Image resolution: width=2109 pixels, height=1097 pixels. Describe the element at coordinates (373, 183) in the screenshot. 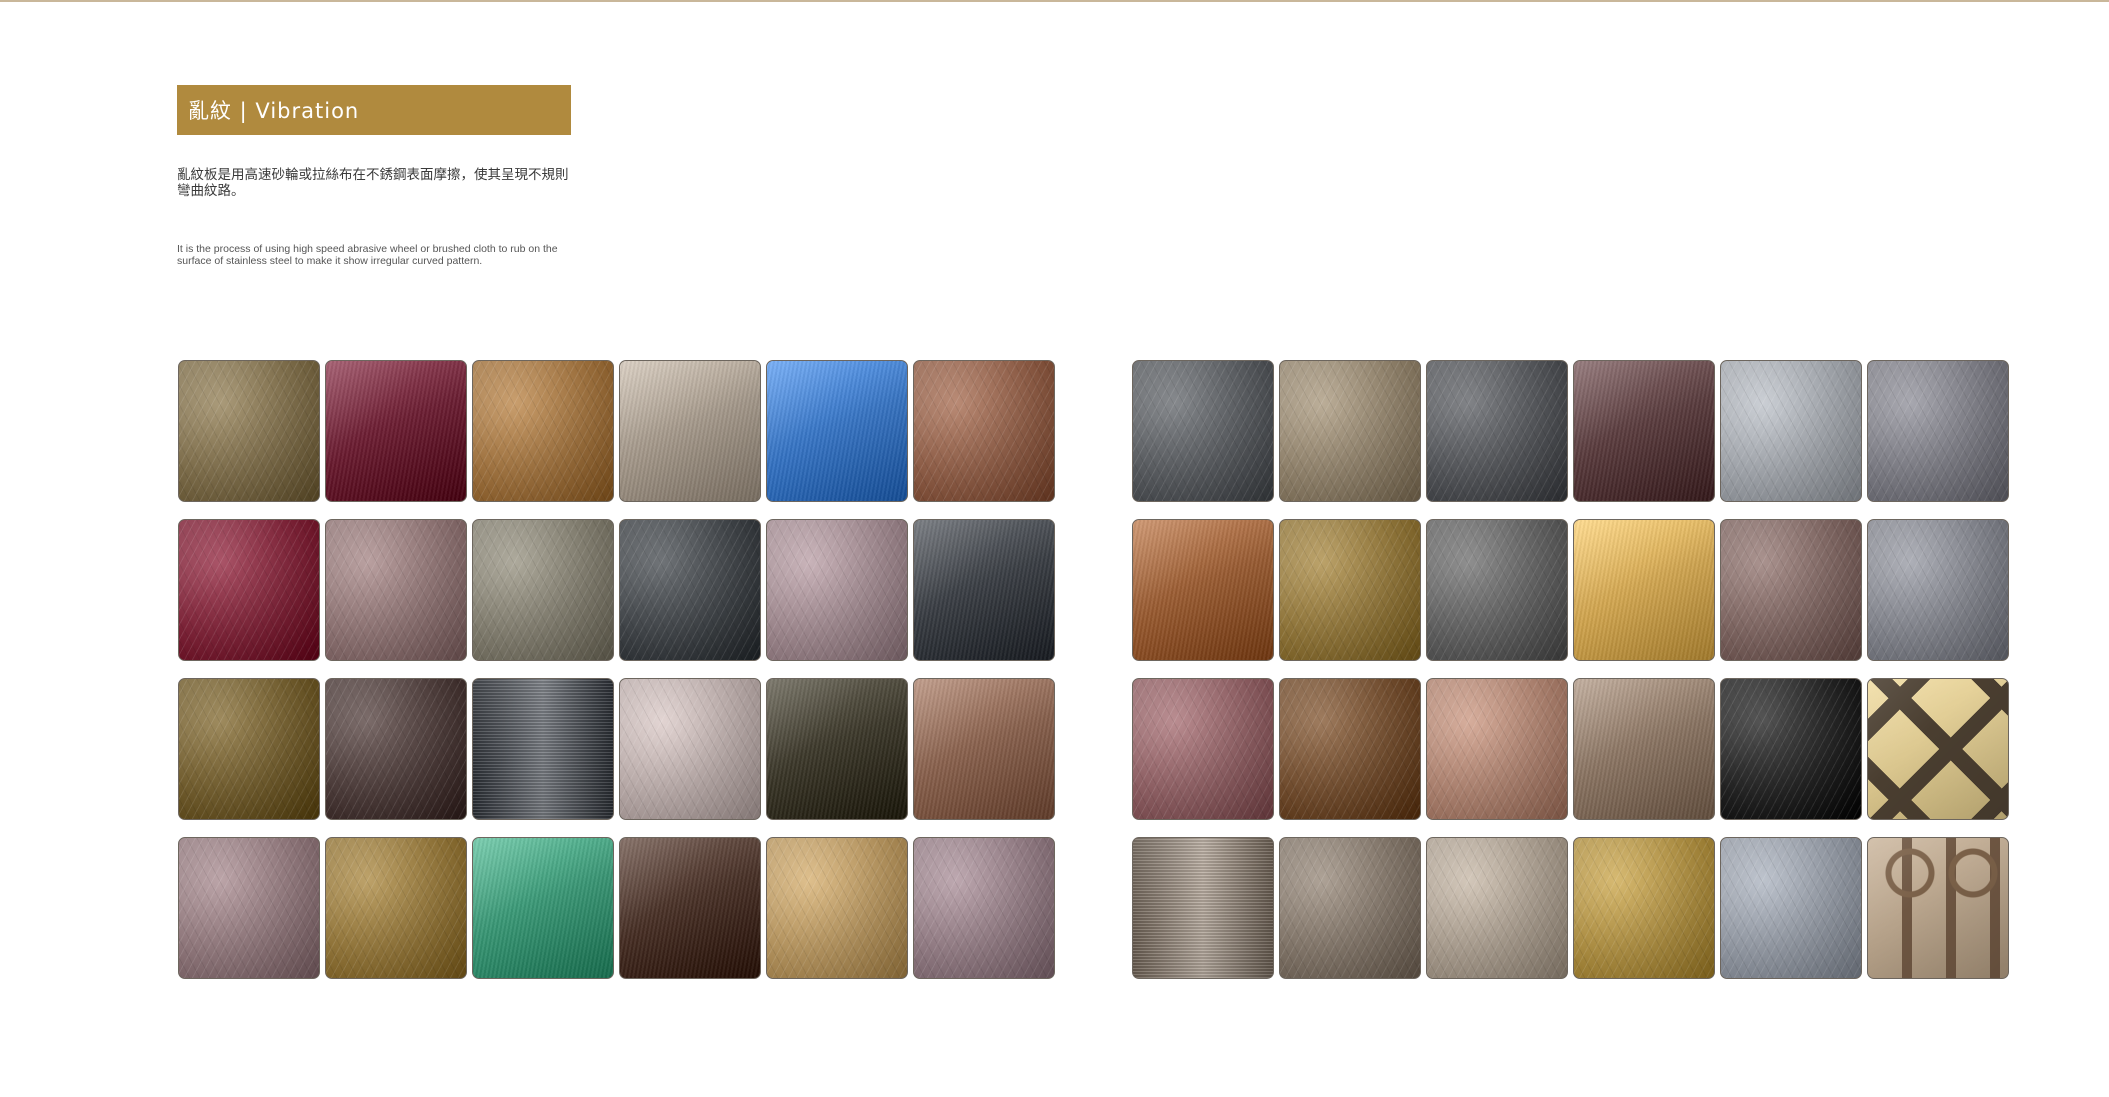

I see `description-chinese: 亂紋板是用高速砂輪或拉絲布在不銹鋼表面摩擦，使其呈現不規則彎曲紋路。` at that location.